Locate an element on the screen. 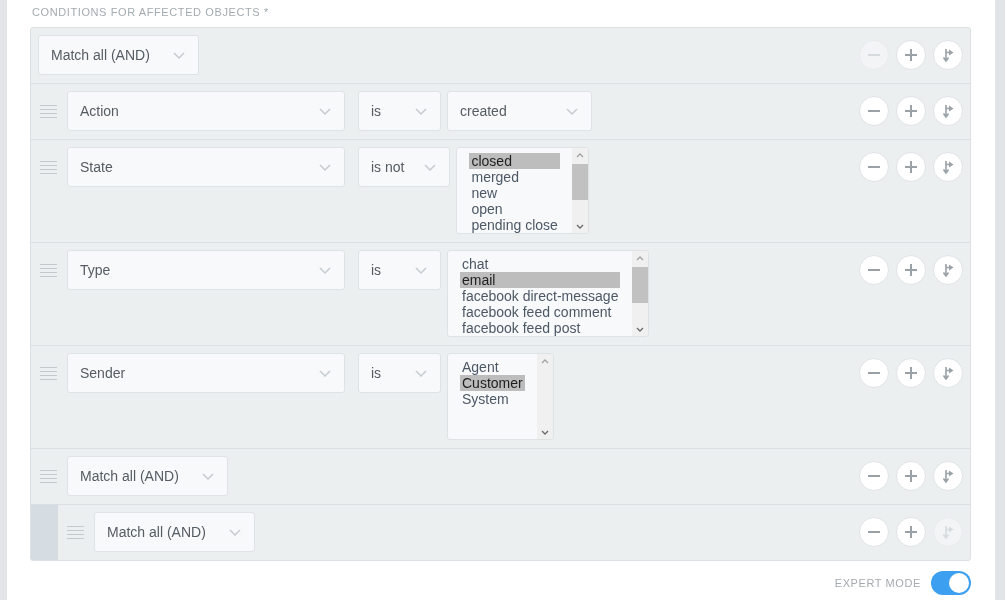 The height and width of the screenshot is (600, 1005). attribute-dropdown: Type is located at coordinates (206, 270).